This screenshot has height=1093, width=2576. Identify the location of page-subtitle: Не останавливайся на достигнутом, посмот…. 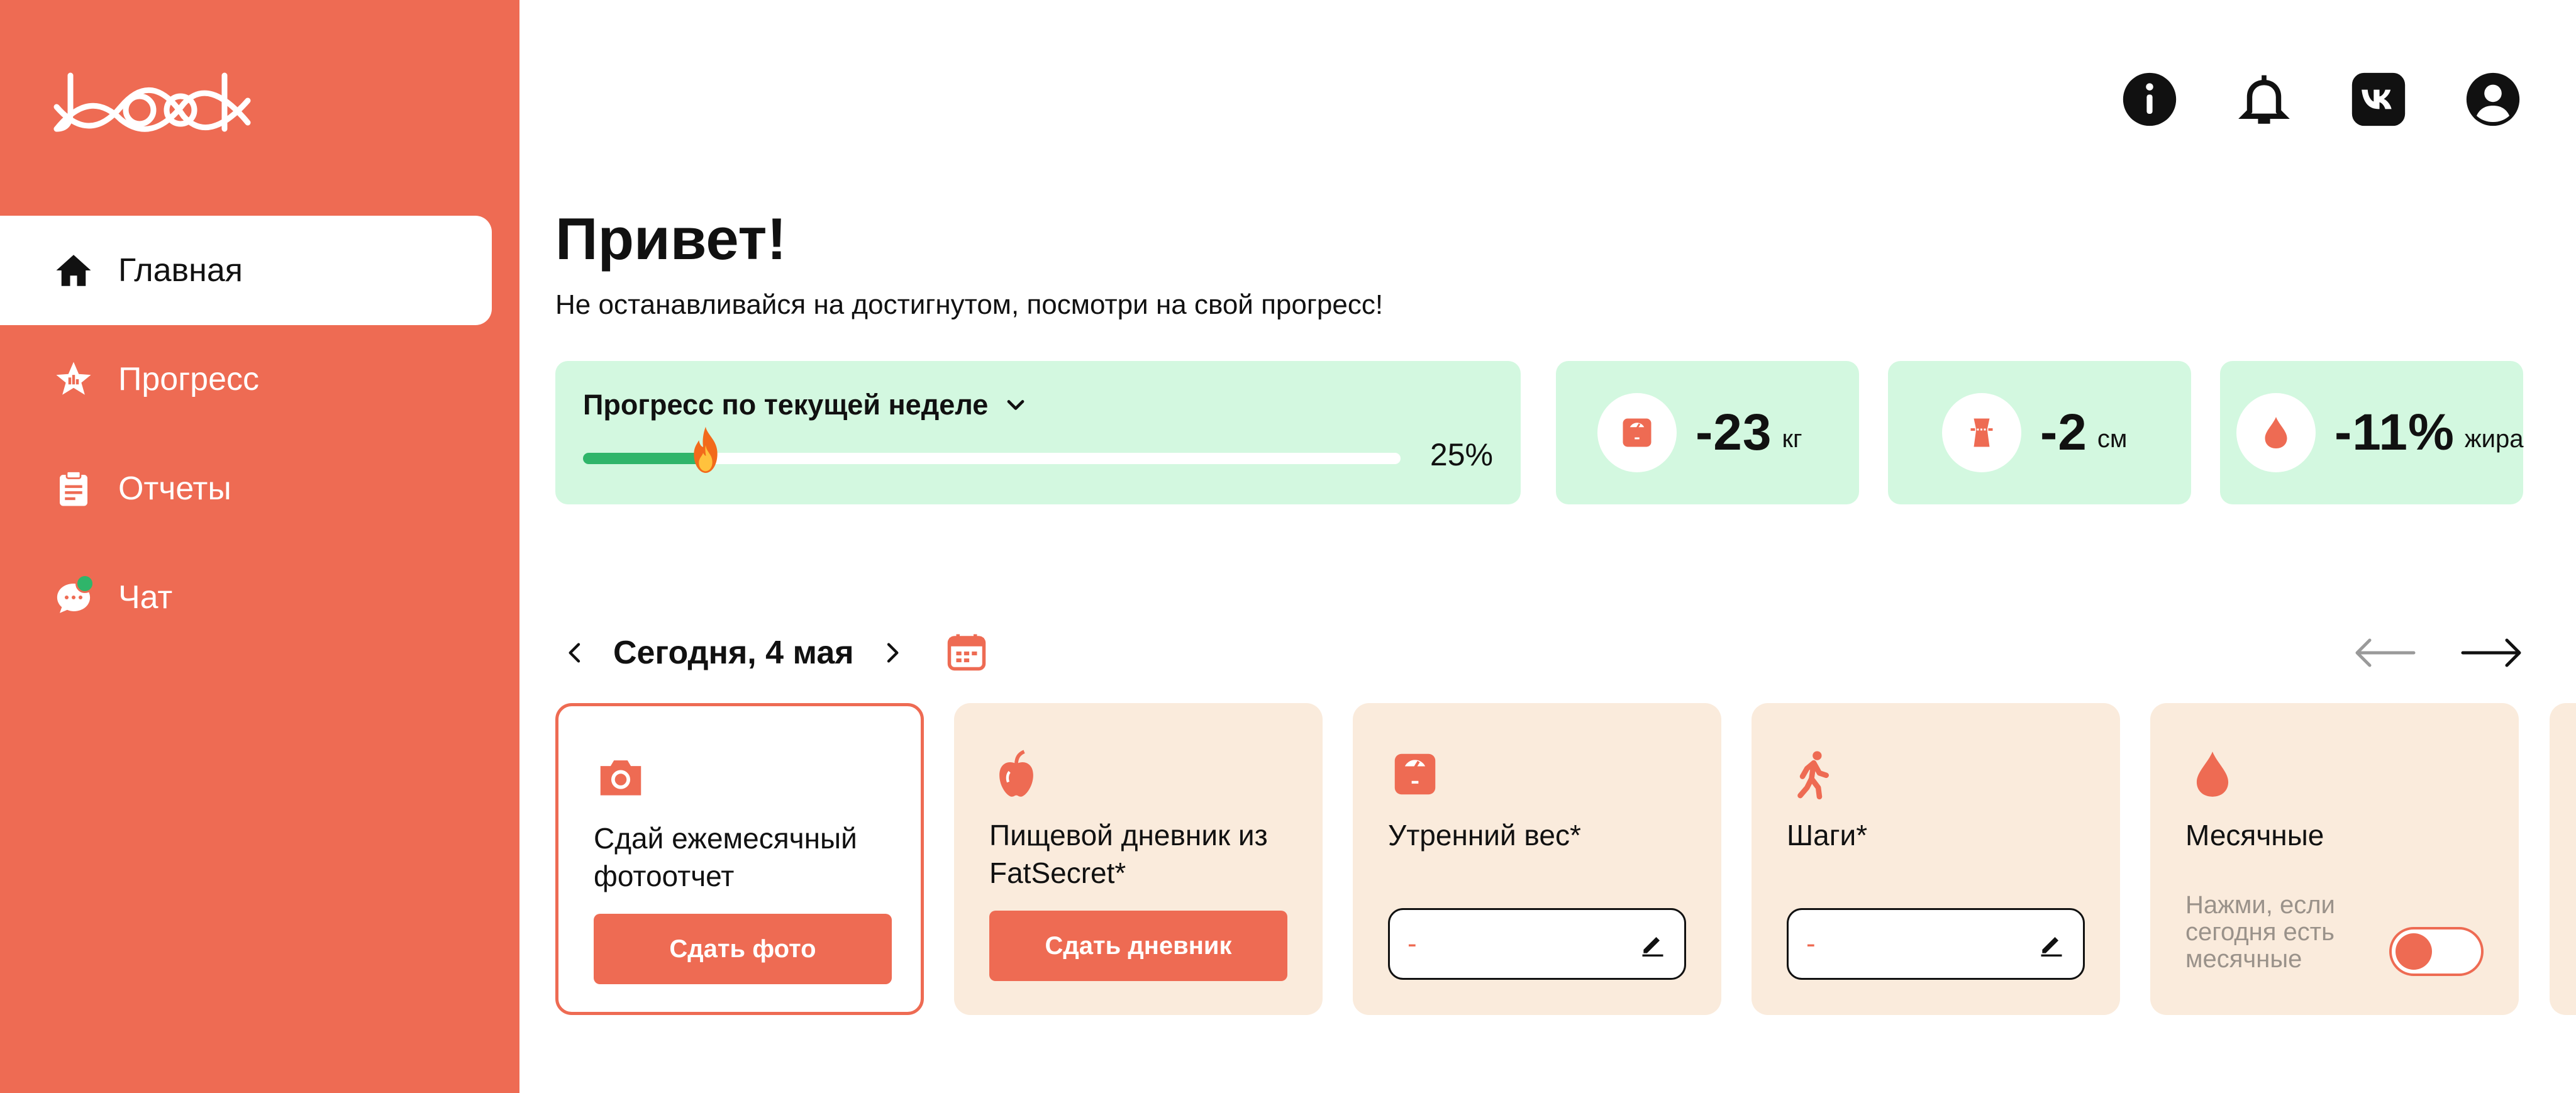
(969, 304).